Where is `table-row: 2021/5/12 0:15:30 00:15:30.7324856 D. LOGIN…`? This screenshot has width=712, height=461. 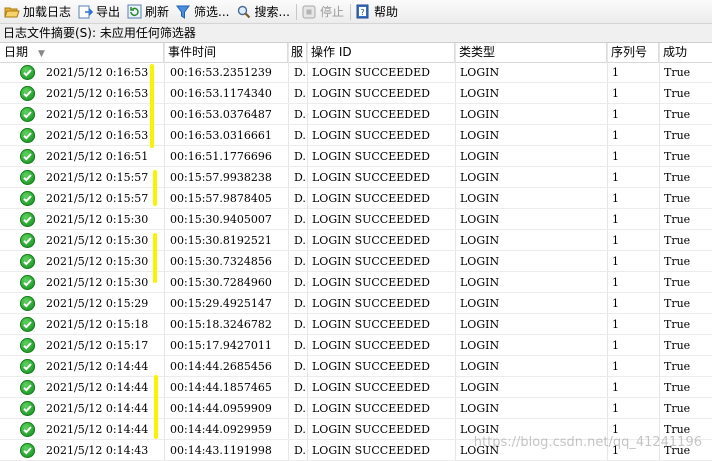 table-row: 2021/5/12 0:15:30 00:15:30.7324856 D. LOGIN… is located at coordinates (356, 261).